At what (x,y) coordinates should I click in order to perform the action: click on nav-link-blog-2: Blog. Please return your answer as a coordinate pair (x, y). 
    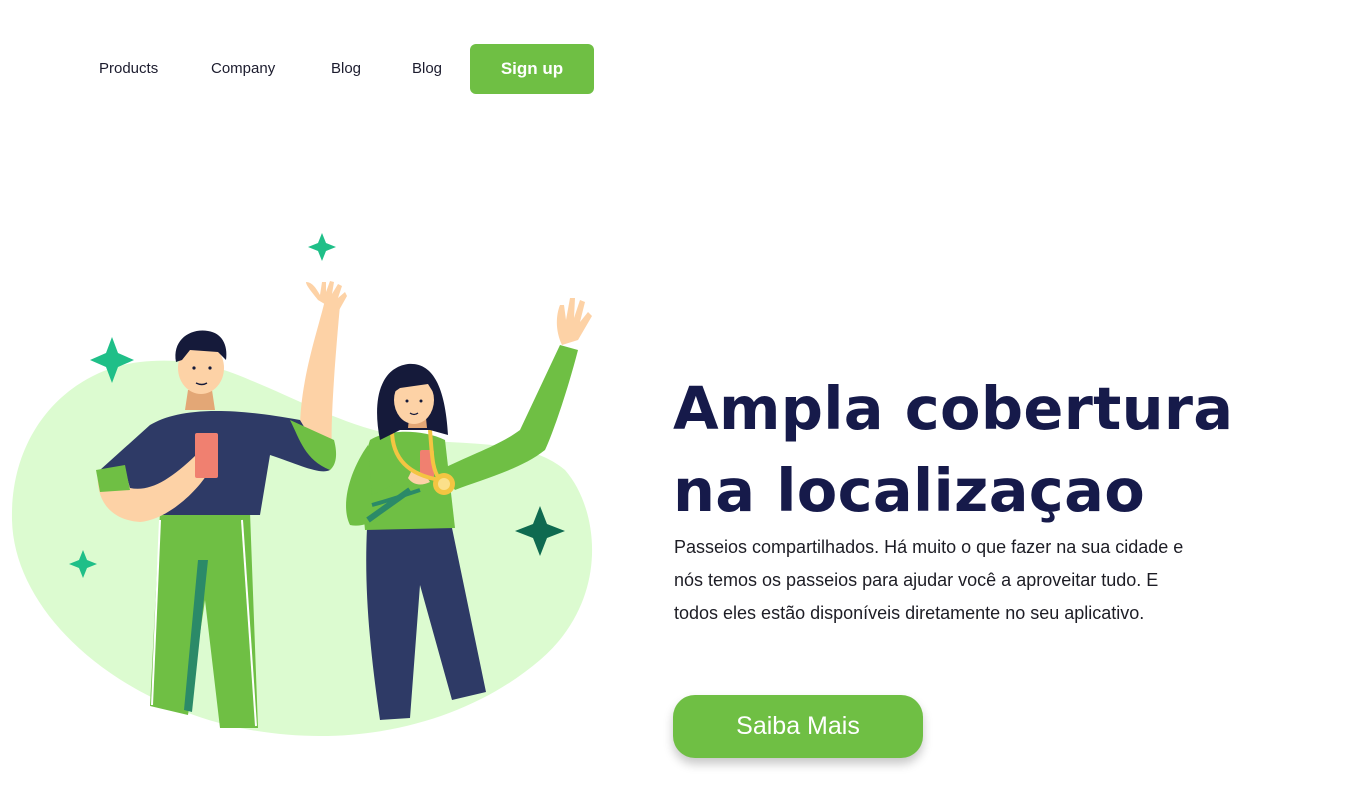
    Looking at the image, I should click on (427, 69).